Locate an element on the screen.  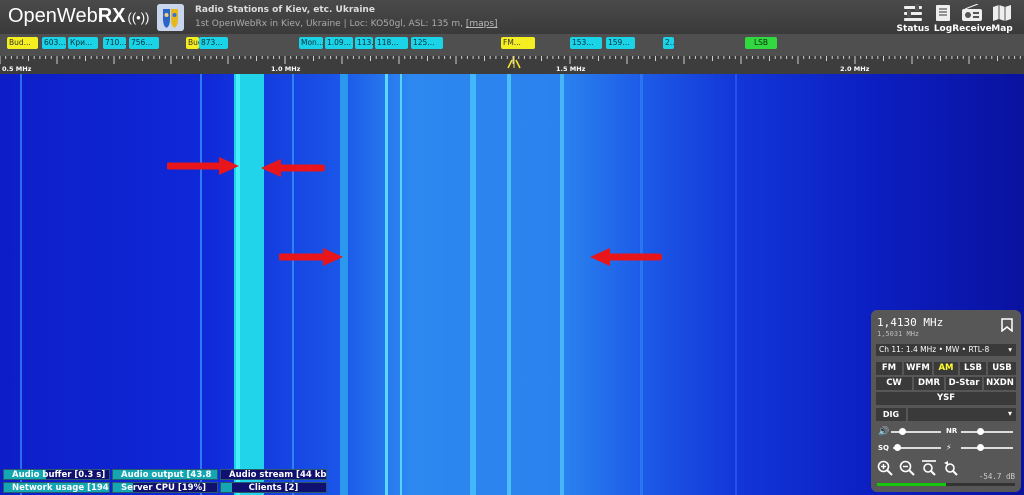
zoom-out-icon is located at coordinates (907, 468).